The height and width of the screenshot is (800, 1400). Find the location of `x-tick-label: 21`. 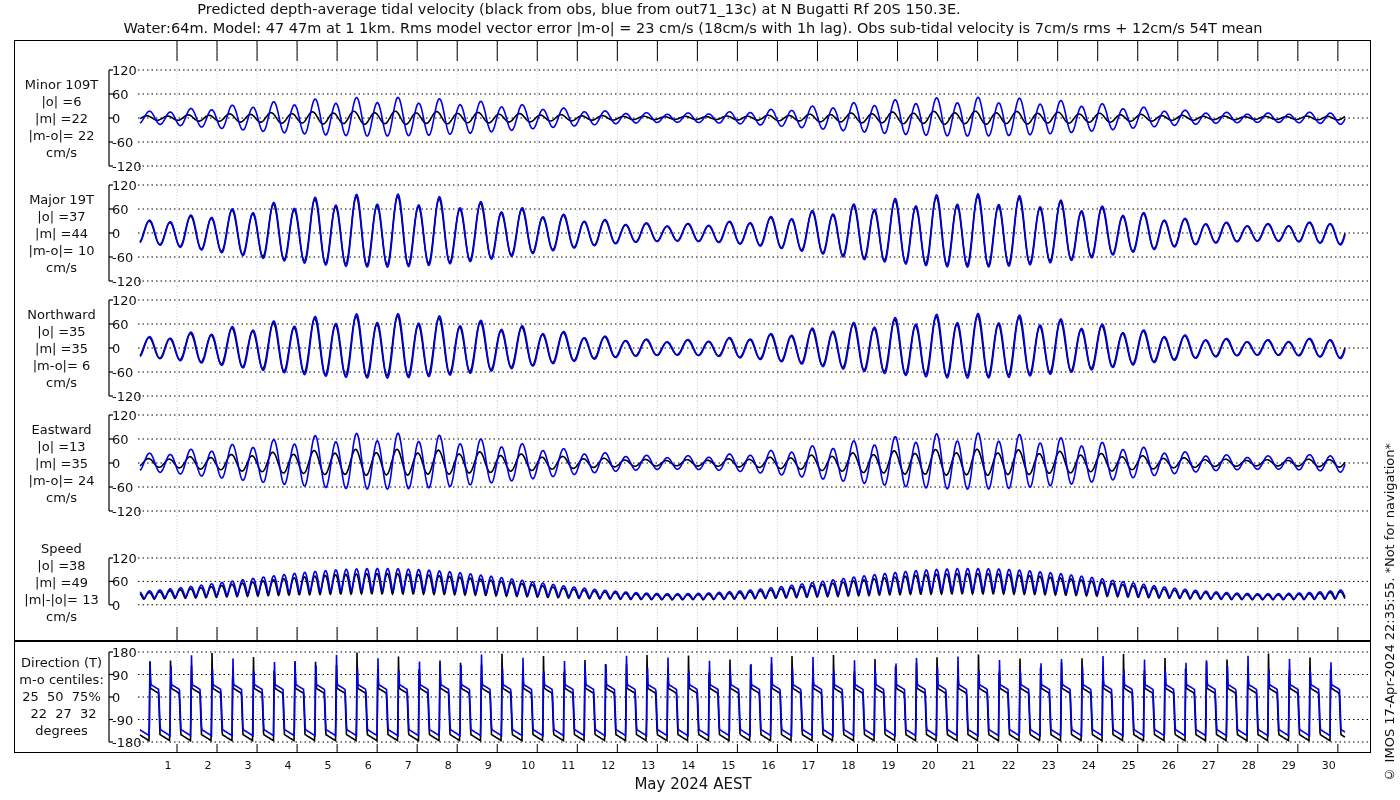

x-tick-label: 21 is located at coordinates (968, 765).